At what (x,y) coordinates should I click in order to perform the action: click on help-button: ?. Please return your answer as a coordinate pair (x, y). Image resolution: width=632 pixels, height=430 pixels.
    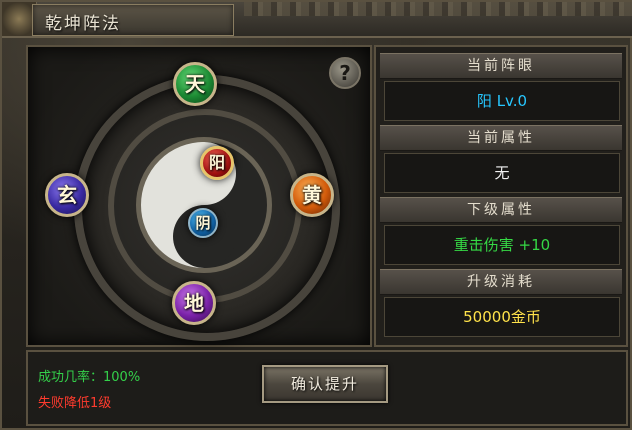
    Looking at the image, I should click on (345, 73).